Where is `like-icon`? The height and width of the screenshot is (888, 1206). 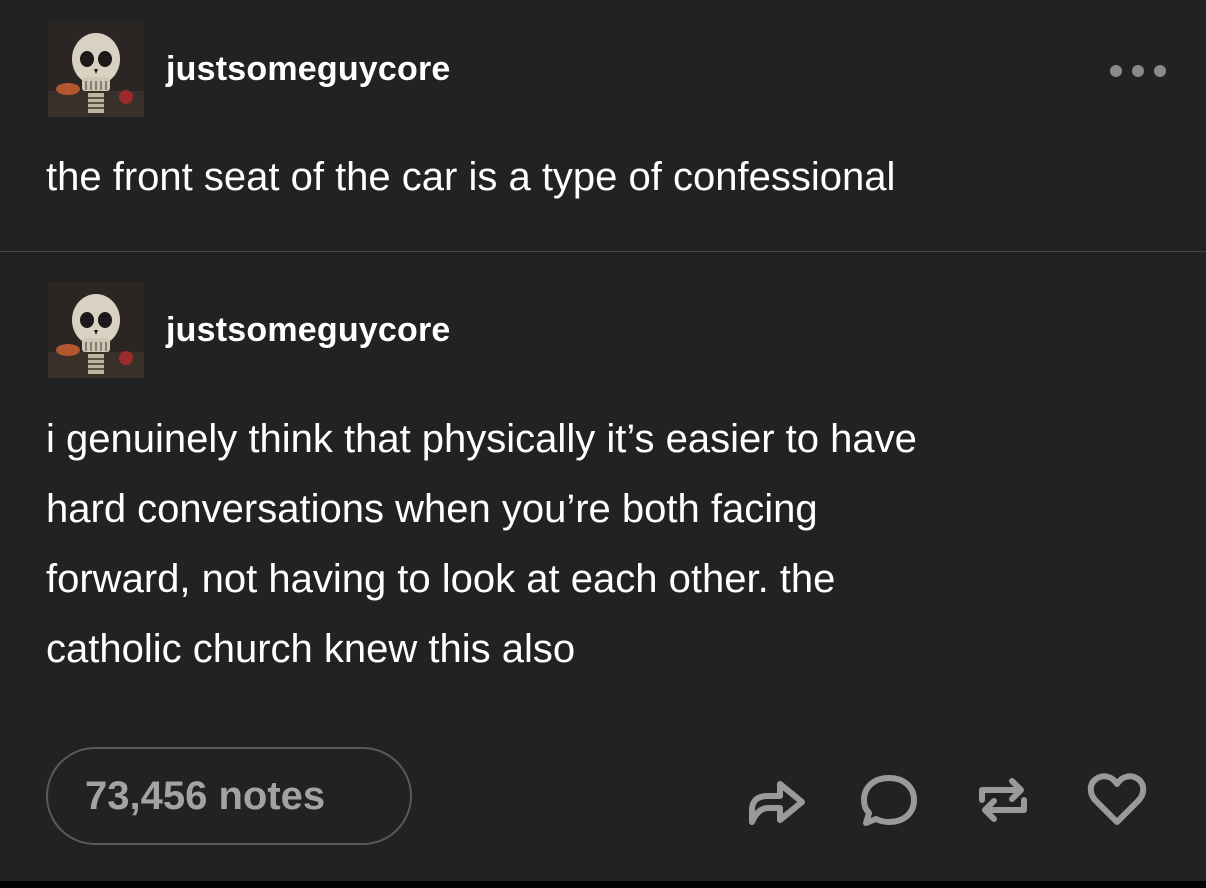
like-icon is located at coordinates (1117, 800).